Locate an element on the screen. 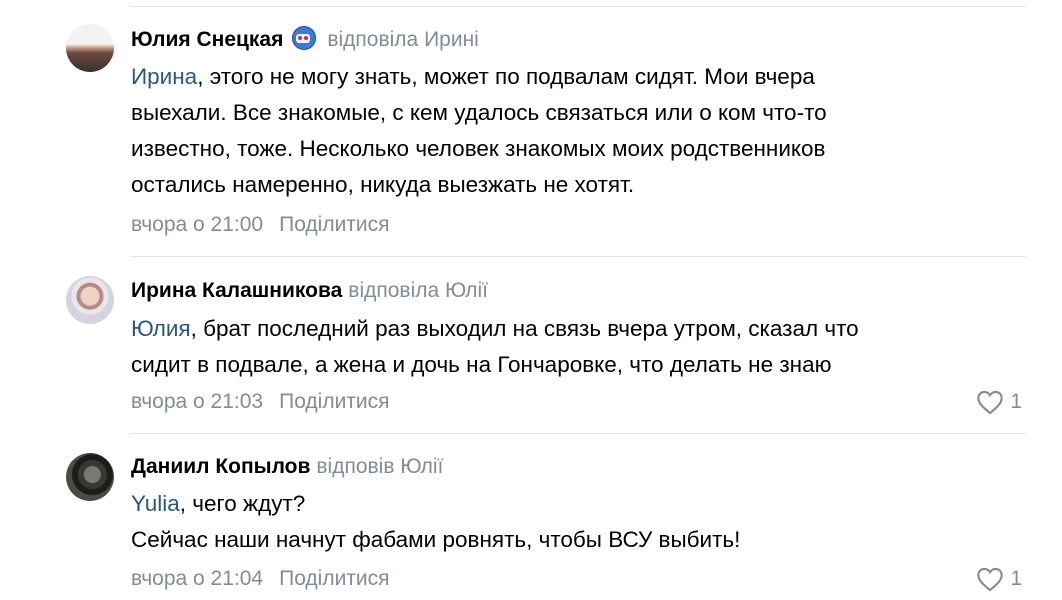  comment-meta: вчора о 21:03 Поділитися is located at coordinates (260, 402).